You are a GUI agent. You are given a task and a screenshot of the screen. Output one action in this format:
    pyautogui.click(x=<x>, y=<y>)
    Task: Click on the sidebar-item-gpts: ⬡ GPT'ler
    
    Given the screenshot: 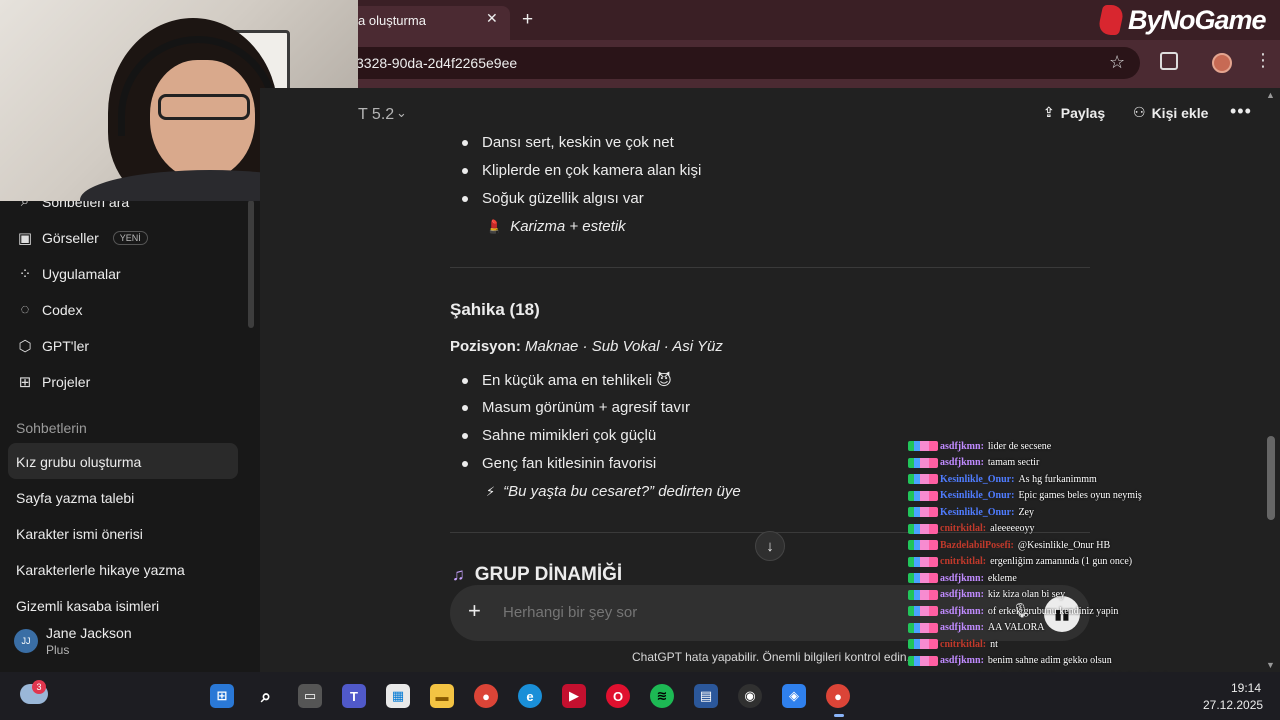 What is the action you would take?
    pyautogui.click(x=52, y=346)
    